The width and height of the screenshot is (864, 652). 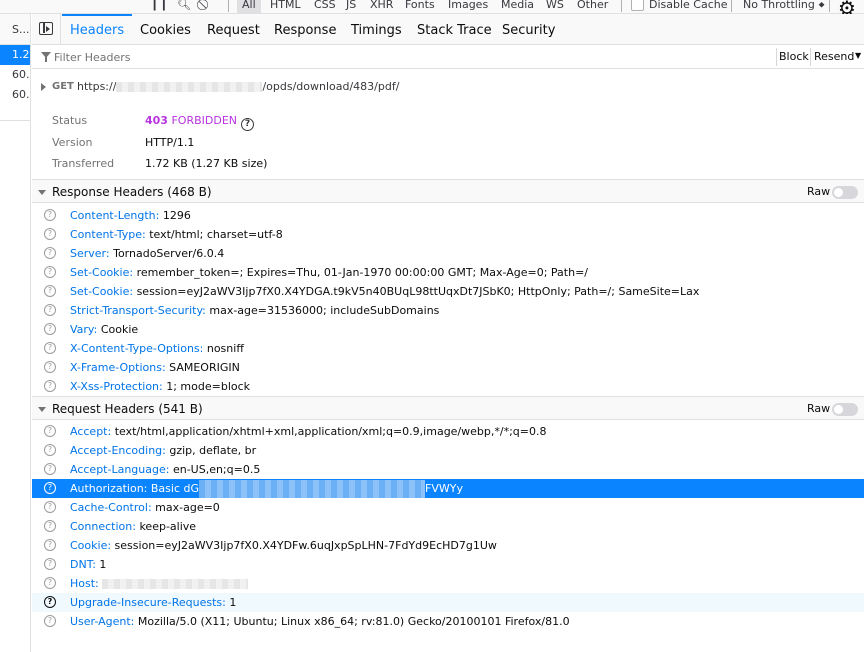 What do you see at coordinates (448, 329) in the screenshot?
I see `header-row: ? Vary: Cookie` at bounding box center [448, 329].